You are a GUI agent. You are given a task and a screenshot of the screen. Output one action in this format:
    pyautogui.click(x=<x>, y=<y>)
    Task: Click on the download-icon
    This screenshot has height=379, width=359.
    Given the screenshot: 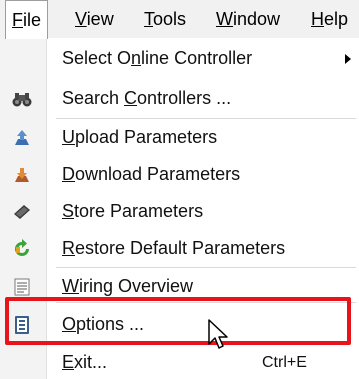 What is the action you would take?
    pyautogui.click(x=22, y=175)
    